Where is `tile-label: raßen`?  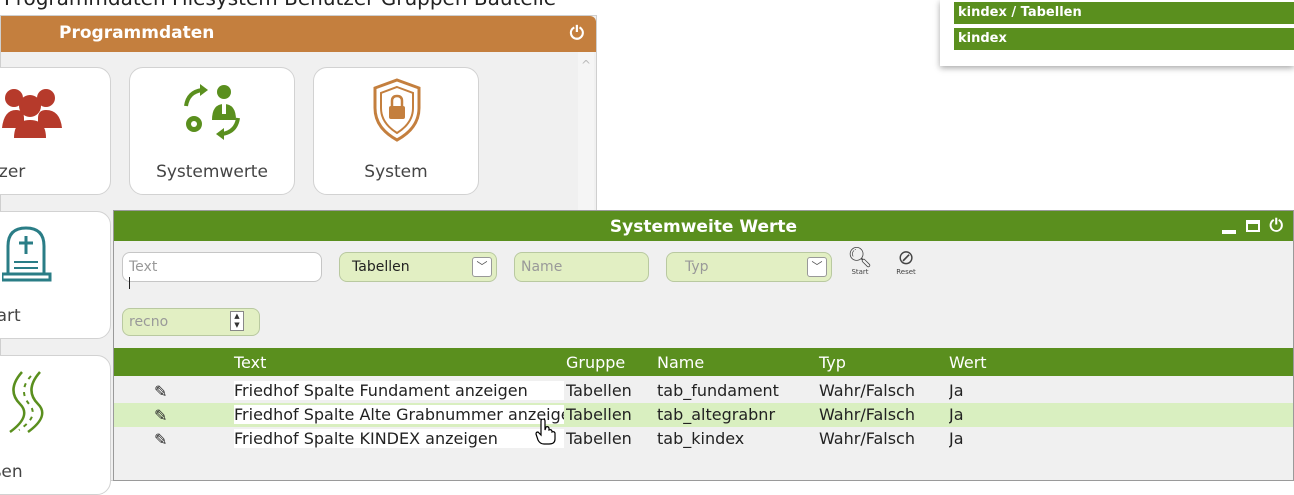 tile-label: raßen is located at coordinates (11, 472).